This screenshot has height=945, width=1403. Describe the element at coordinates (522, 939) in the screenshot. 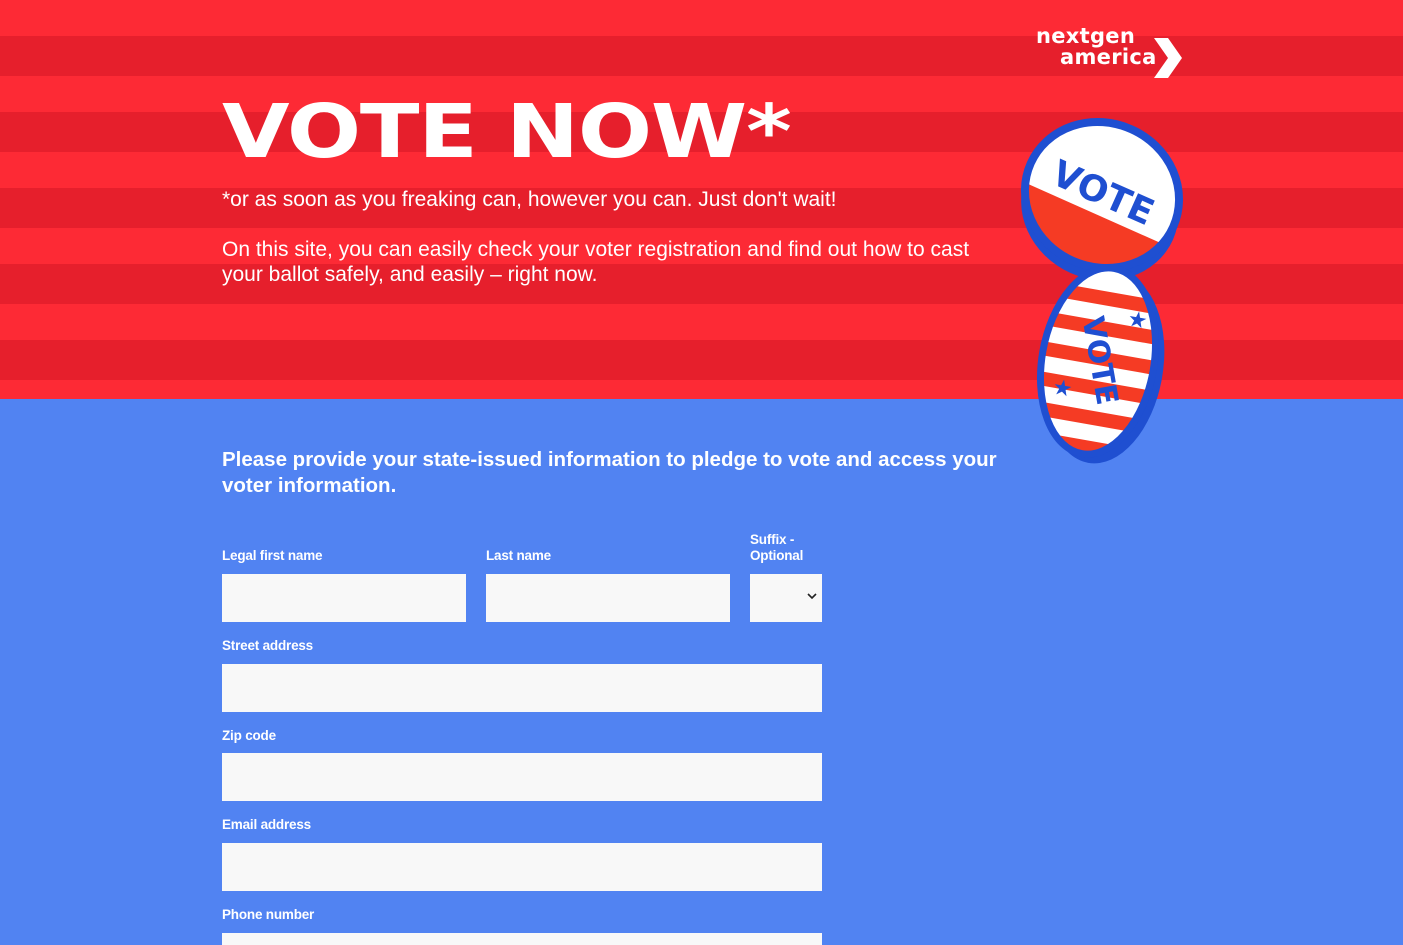

I see `phone-number-input` at that location.